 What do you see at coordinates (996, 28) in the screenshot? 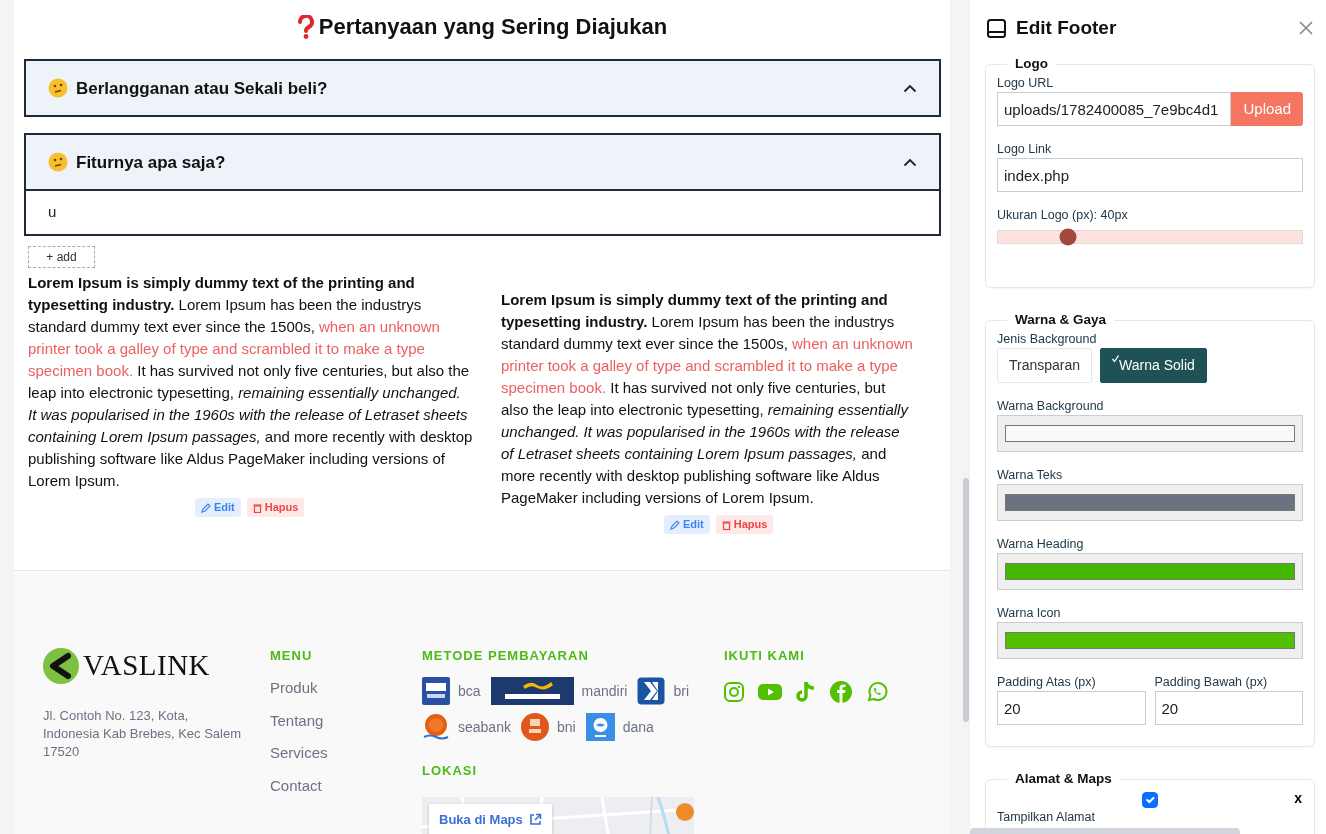
I see `layout-icon` at bounding box center [996, 28].